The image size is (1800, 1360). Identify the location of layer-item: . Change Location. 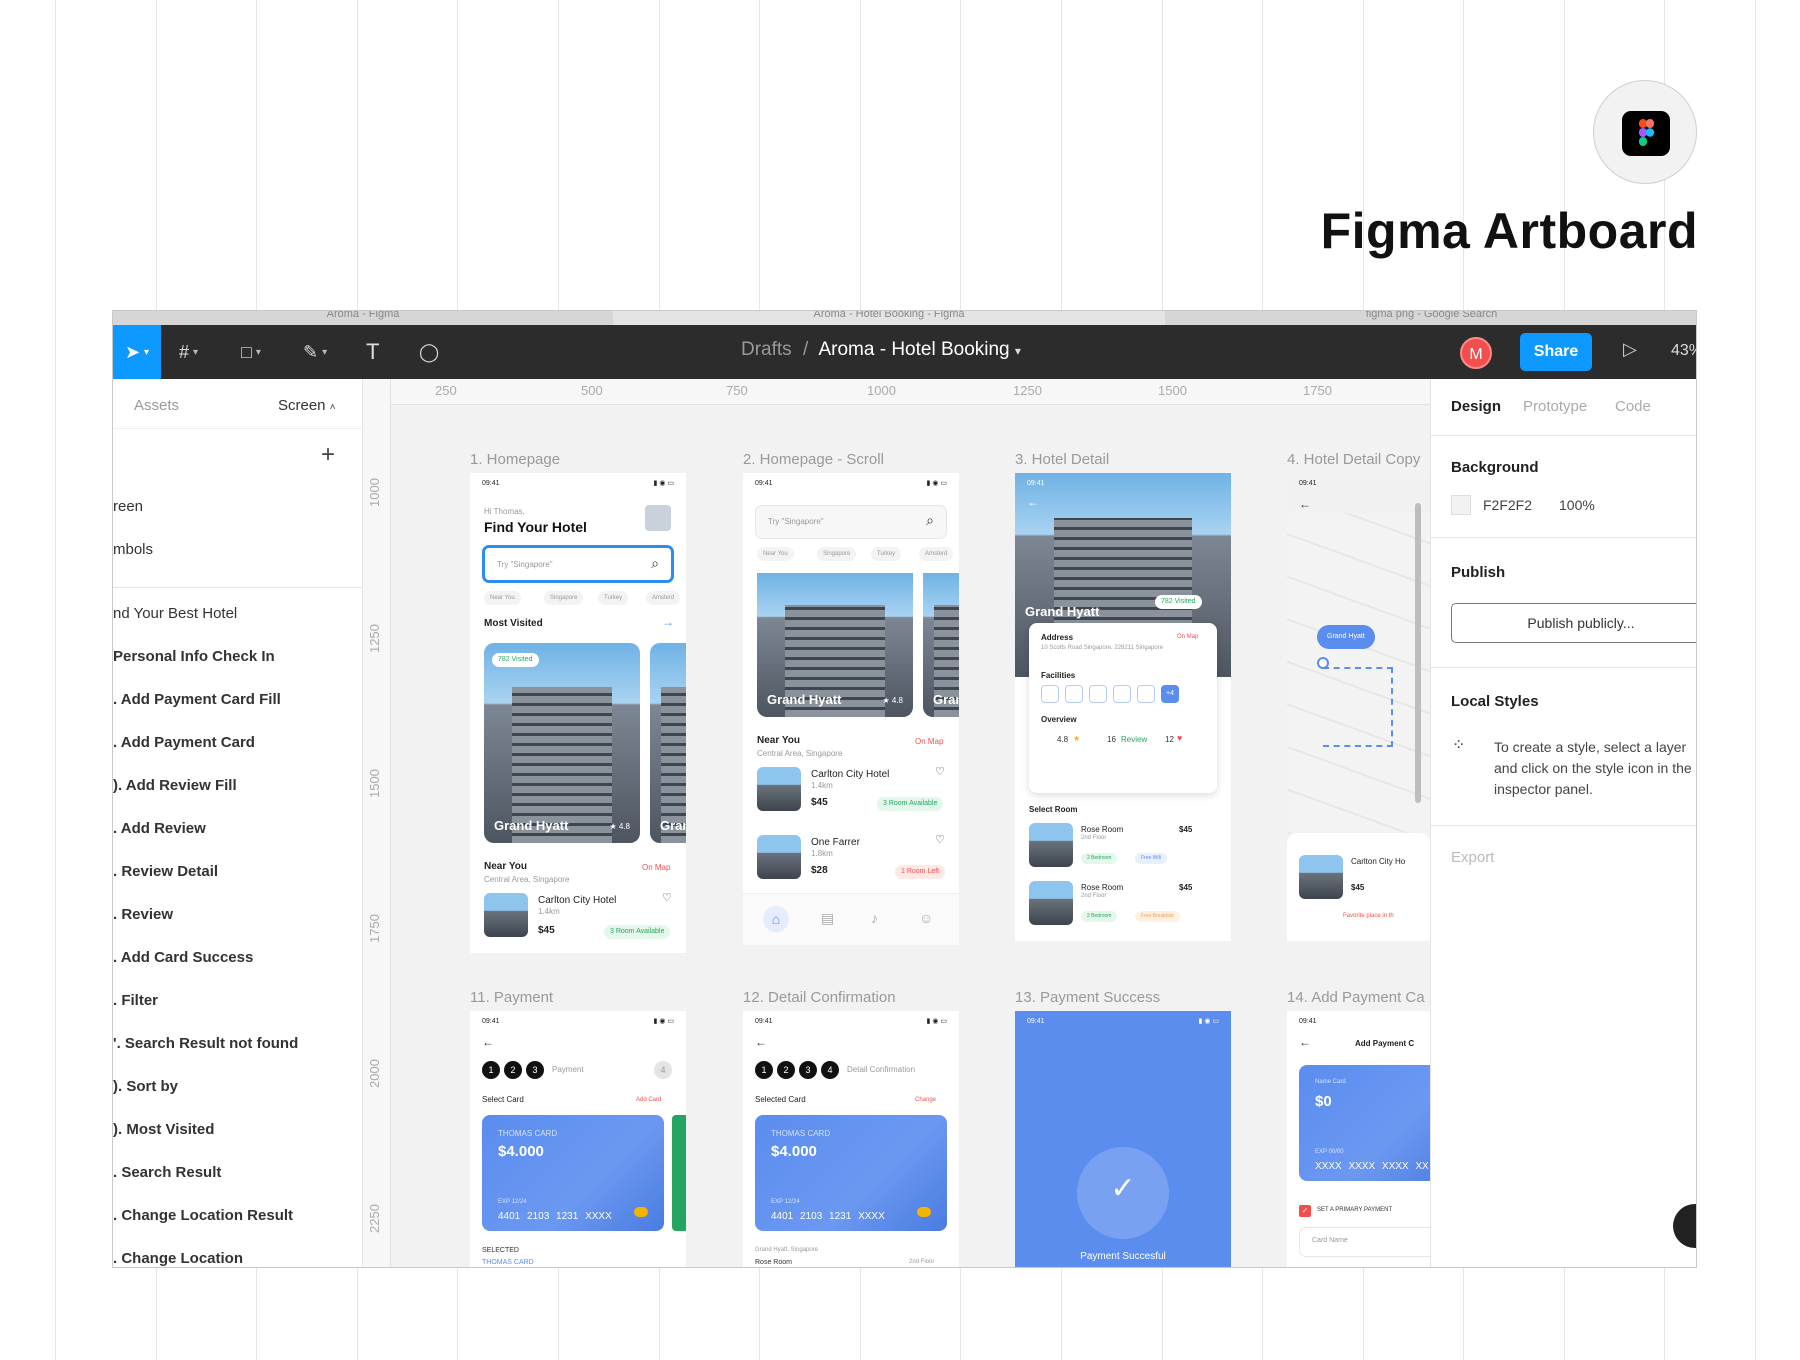
(178, 1258).